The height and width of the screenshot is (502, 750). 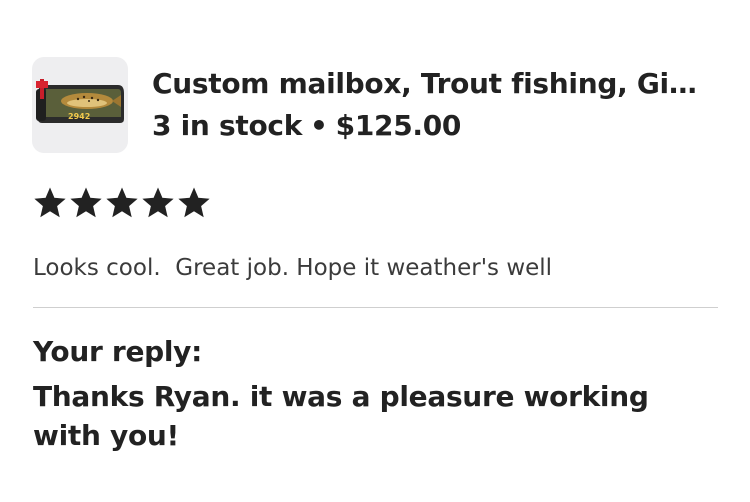 I want to click on mailbox-image: 2942, so click(x=80, y=101).